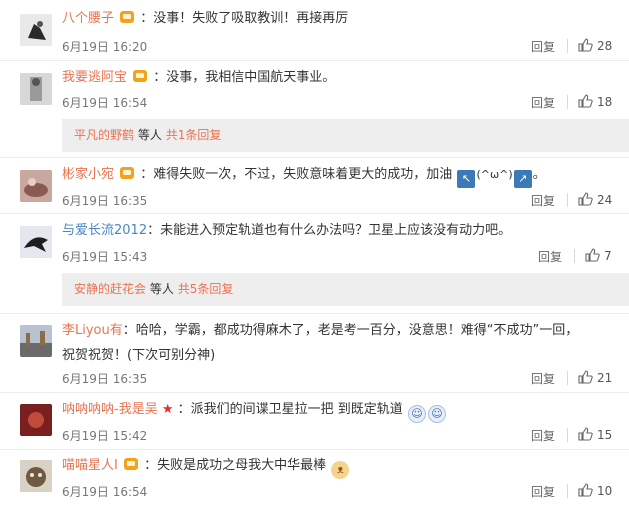 Image resolution: width=629 pixels, height=511 pixels. What do you see at coordinates (92, 330) in the screenshot?
I see `username-link: 李Liyou有` at bounding box center [92, 330].